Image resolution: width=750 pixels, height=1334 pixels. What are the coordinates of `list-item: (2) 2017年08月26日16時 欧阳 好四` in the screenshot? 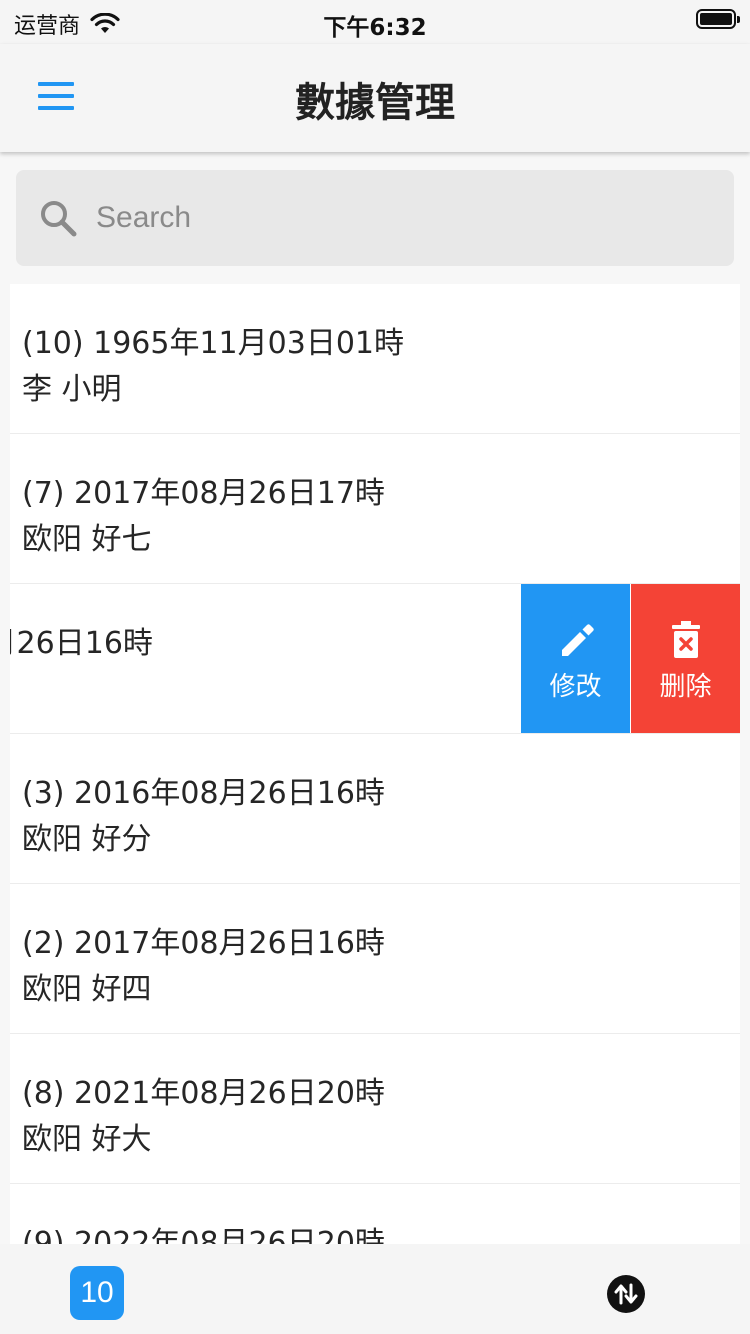 It's located at (375, 959).